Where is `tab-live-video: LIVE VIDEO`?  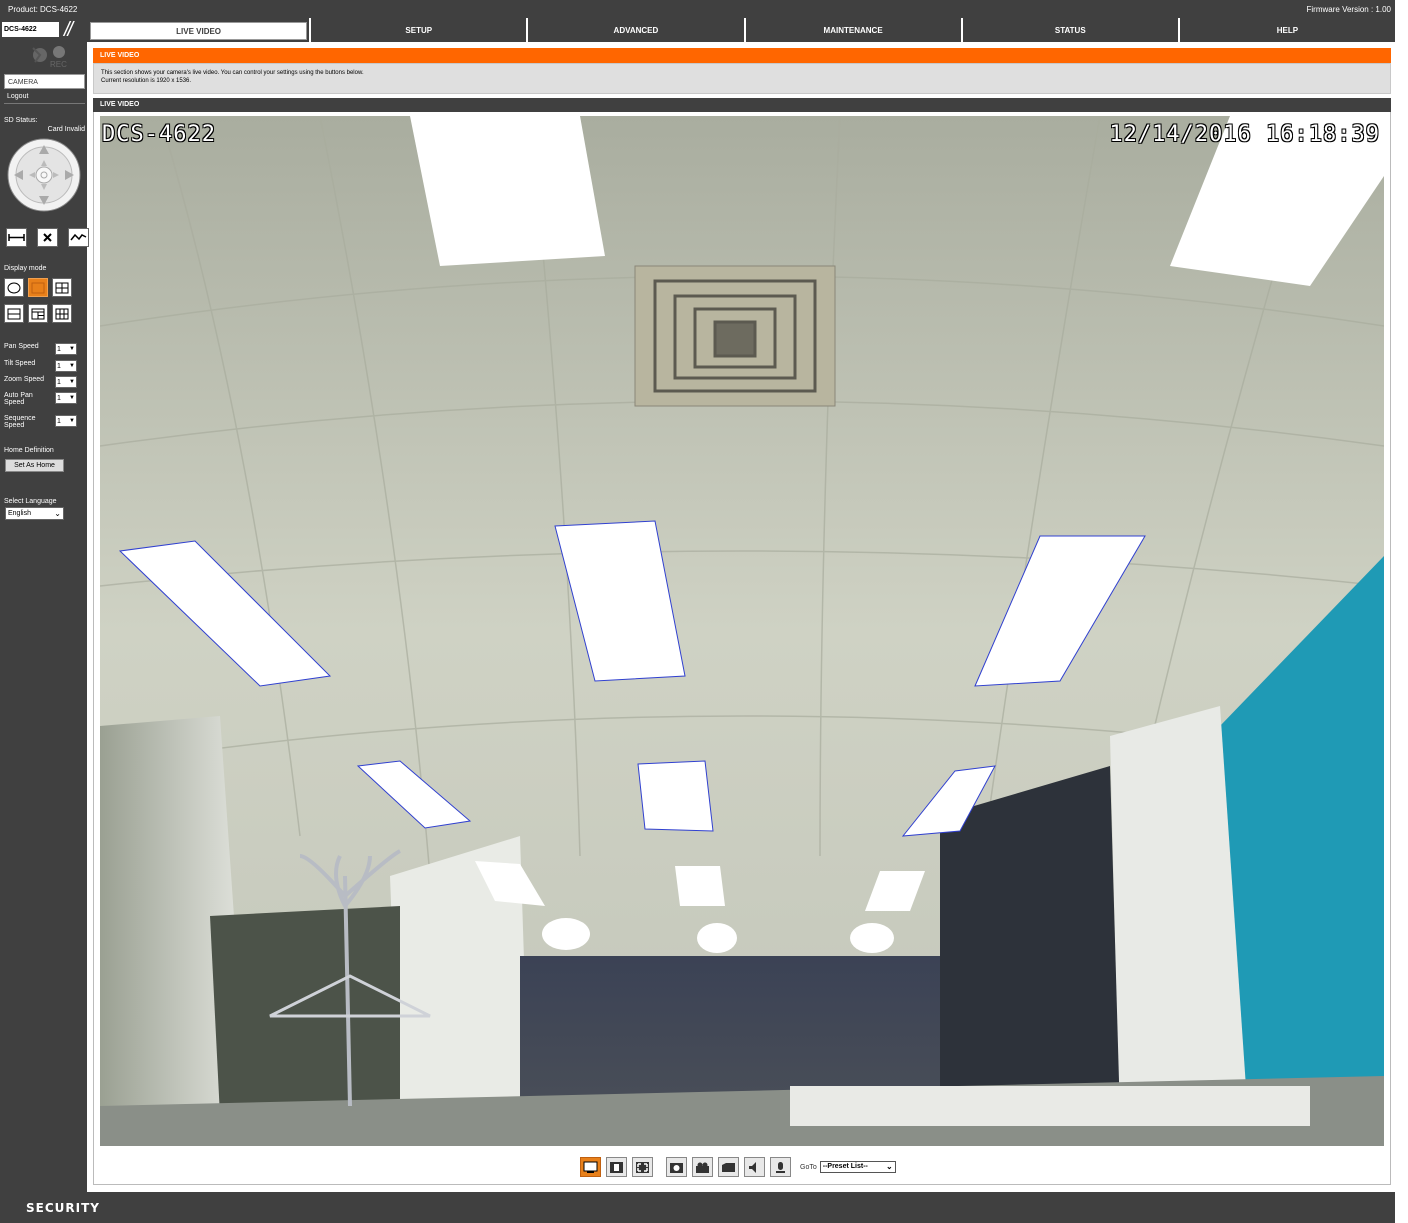
tab-live-video: LIVE VIDEO is located at coordinates (199, 31).